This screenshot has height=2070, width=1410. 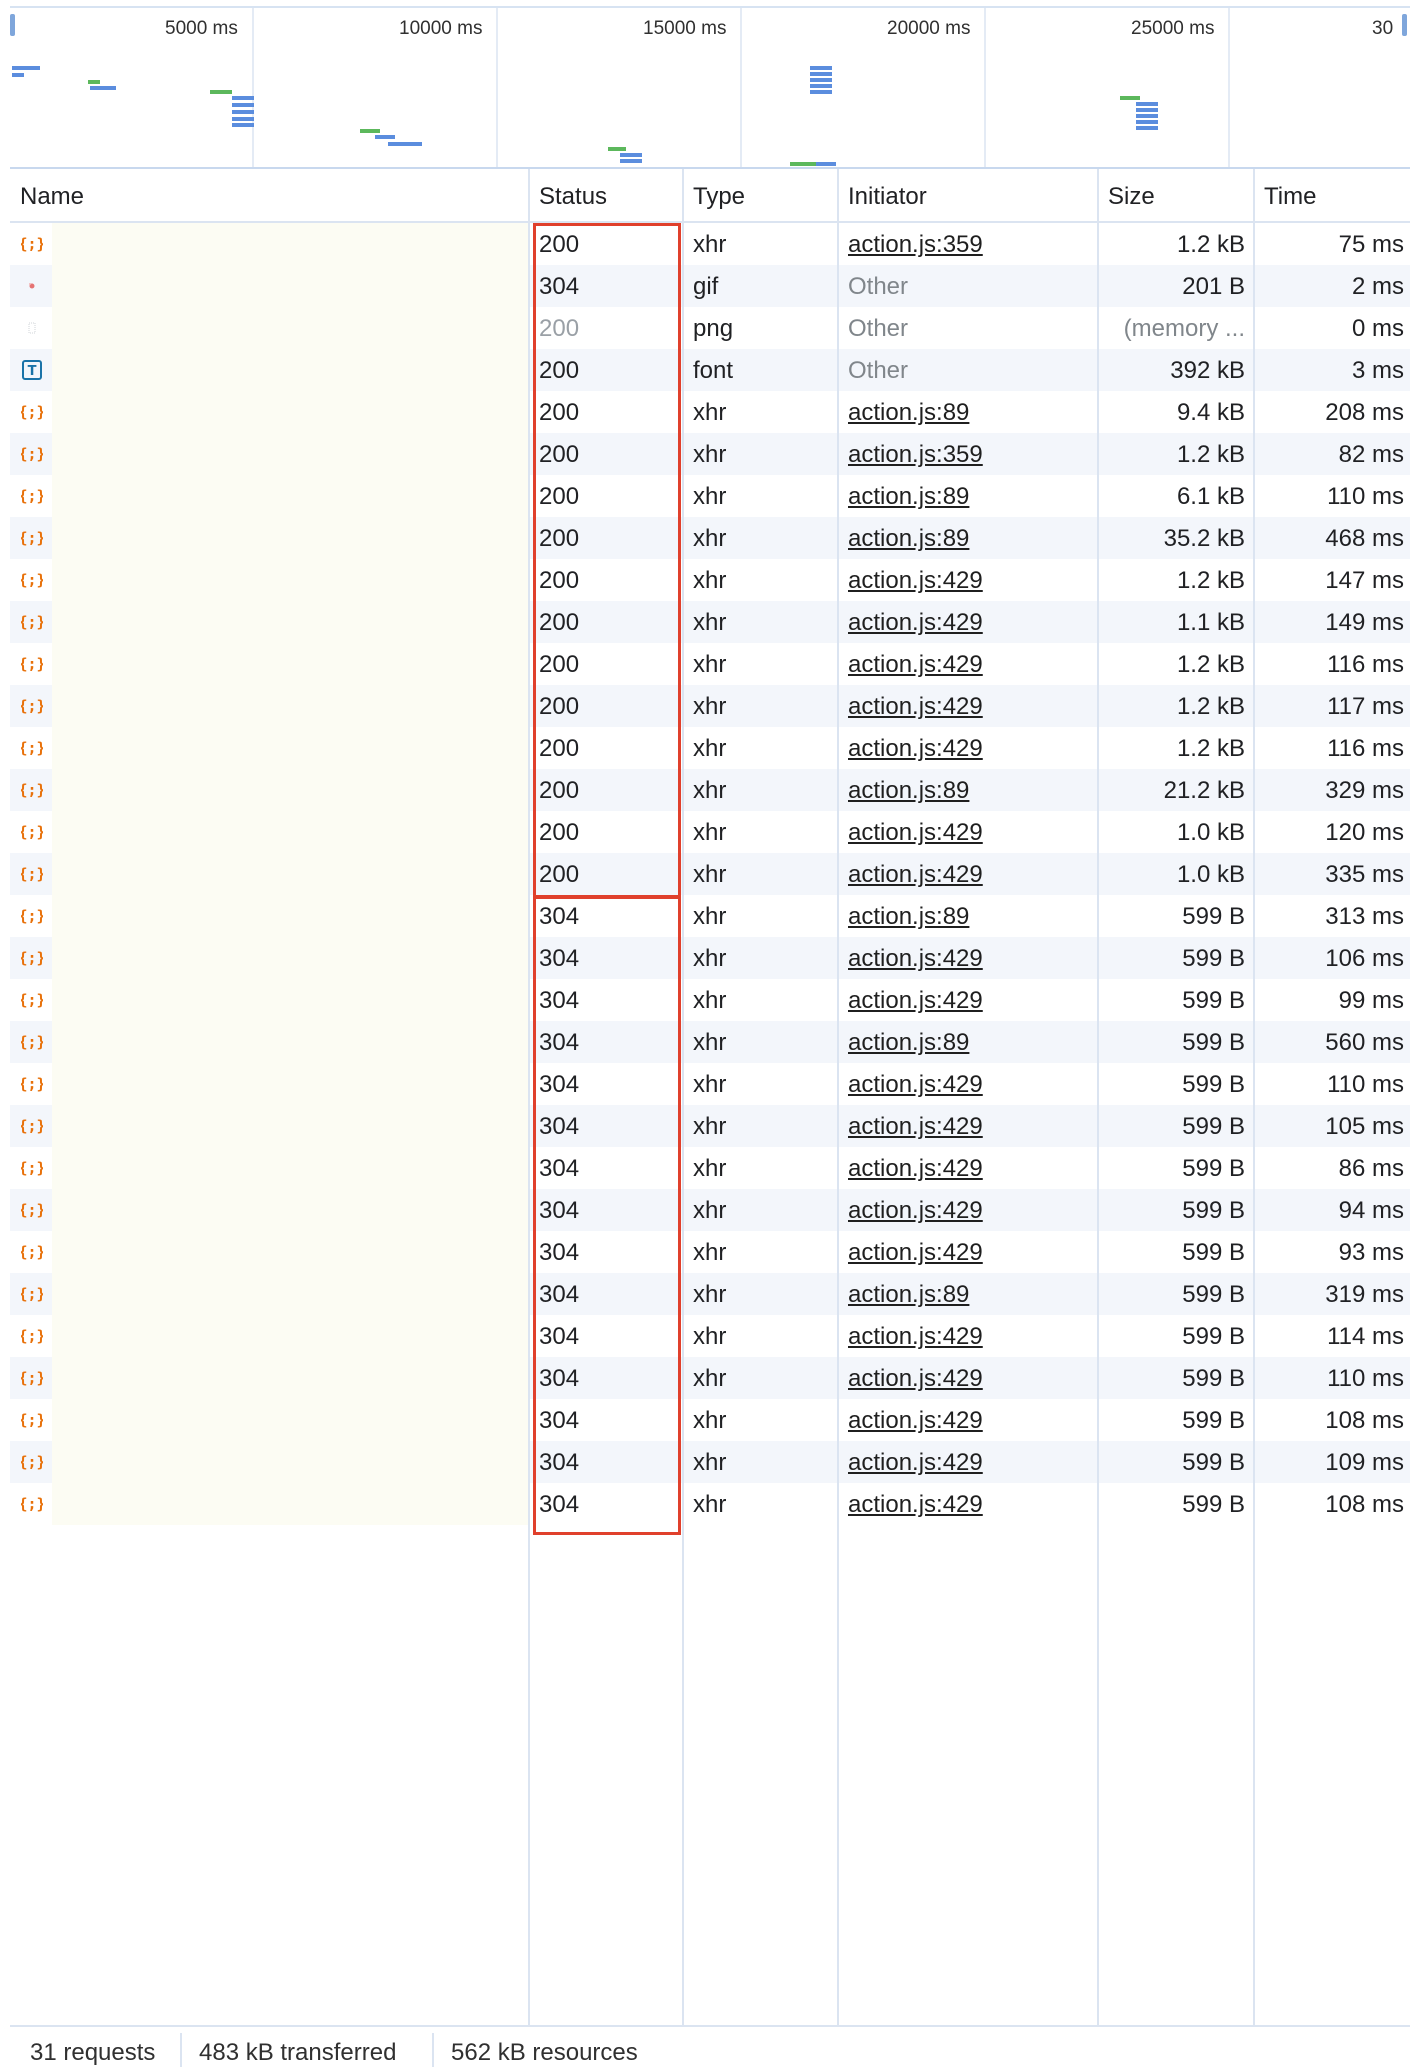 What do you see at coordinates (710, 496) in the screenshot?
I see `table-row: {;}200xhraction.js:896.1 kB110 ms` at bounding box center [710, 496].